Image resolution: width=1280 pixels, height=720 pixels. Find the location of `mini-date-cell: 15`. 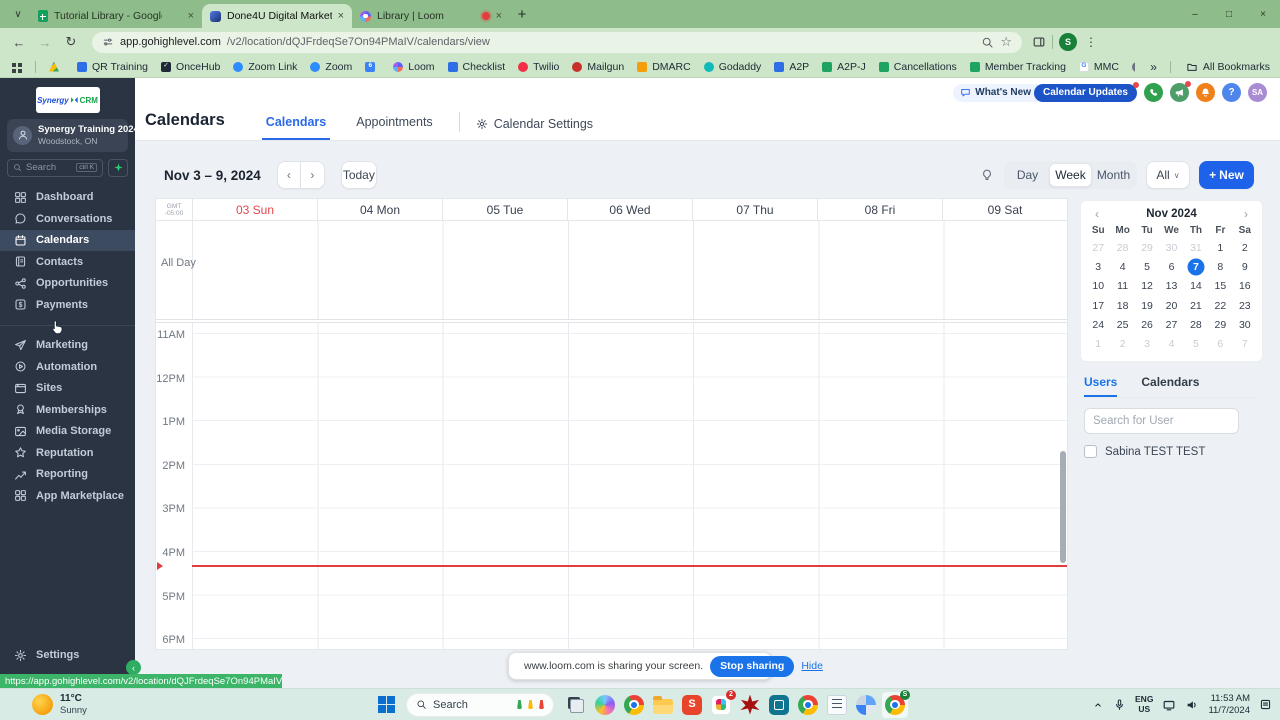

mini-date-cell: 15 is located at coordinates (1220, 286).